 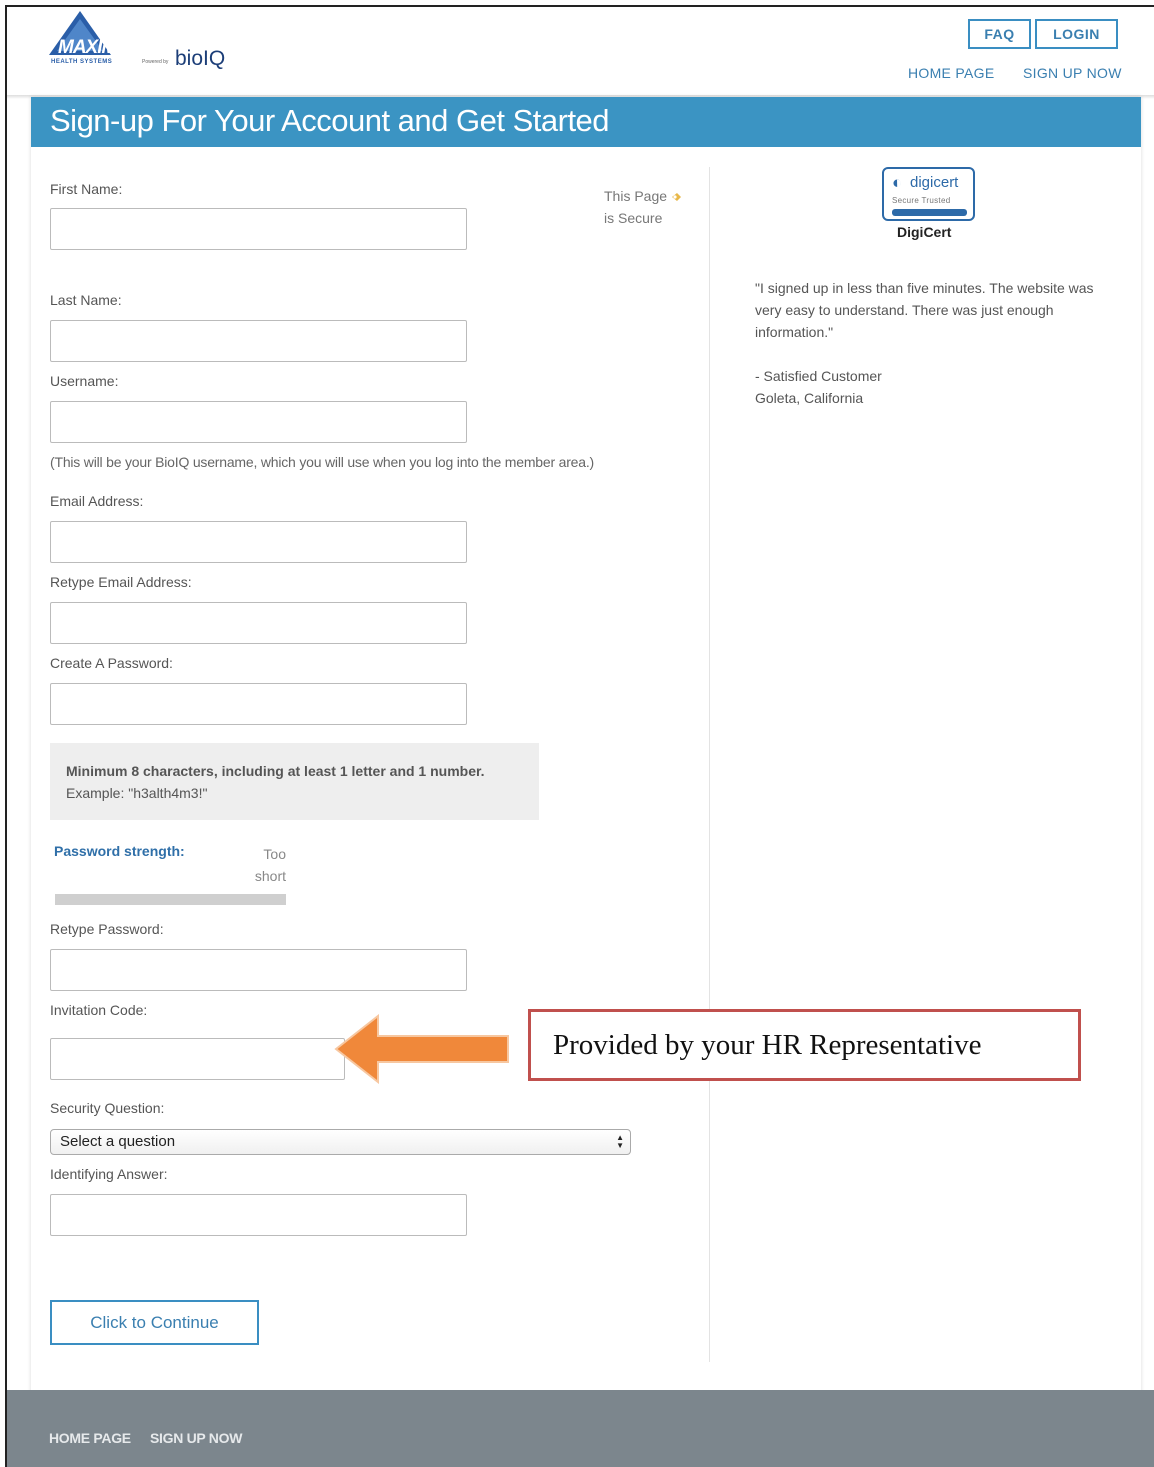 What do you see at coordinates (633, 218) in the screenshot?
I see `secure-line-2: is Secure` at bounding box center [633, 218].